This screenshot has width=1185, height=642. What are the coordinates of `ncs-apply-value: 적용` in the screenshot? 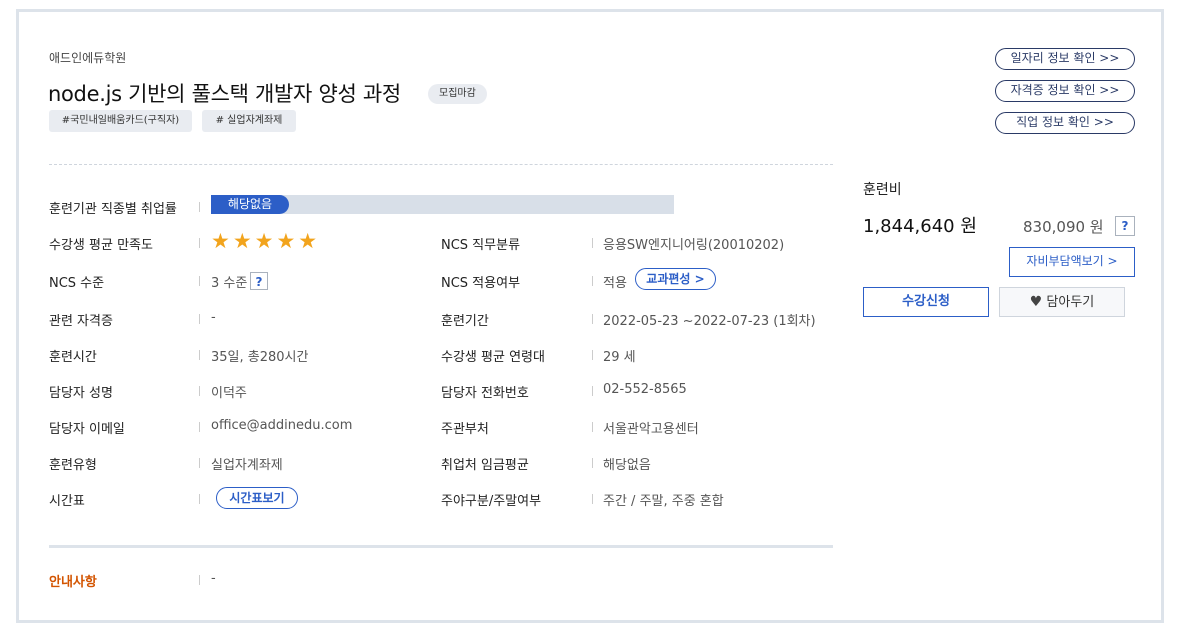 It's located at (615, 283).